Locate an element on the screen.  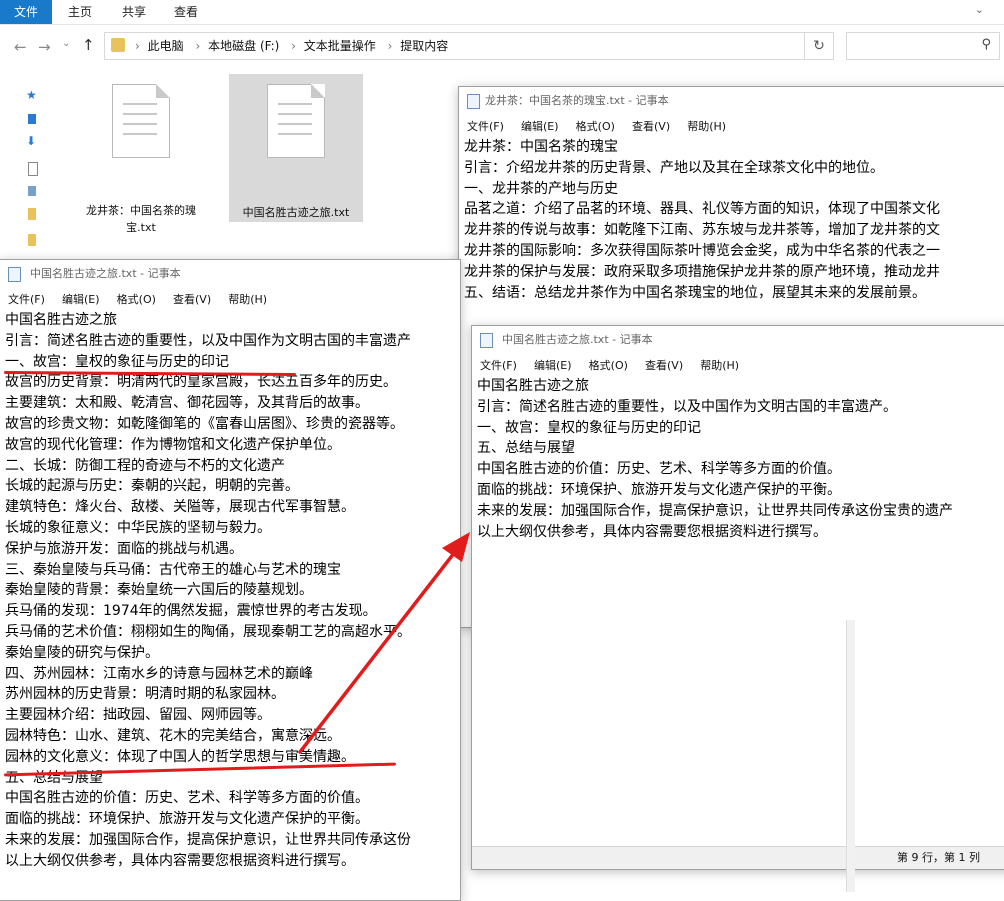
file-name-line: 宝.txt is located at coordinates (141, 227).